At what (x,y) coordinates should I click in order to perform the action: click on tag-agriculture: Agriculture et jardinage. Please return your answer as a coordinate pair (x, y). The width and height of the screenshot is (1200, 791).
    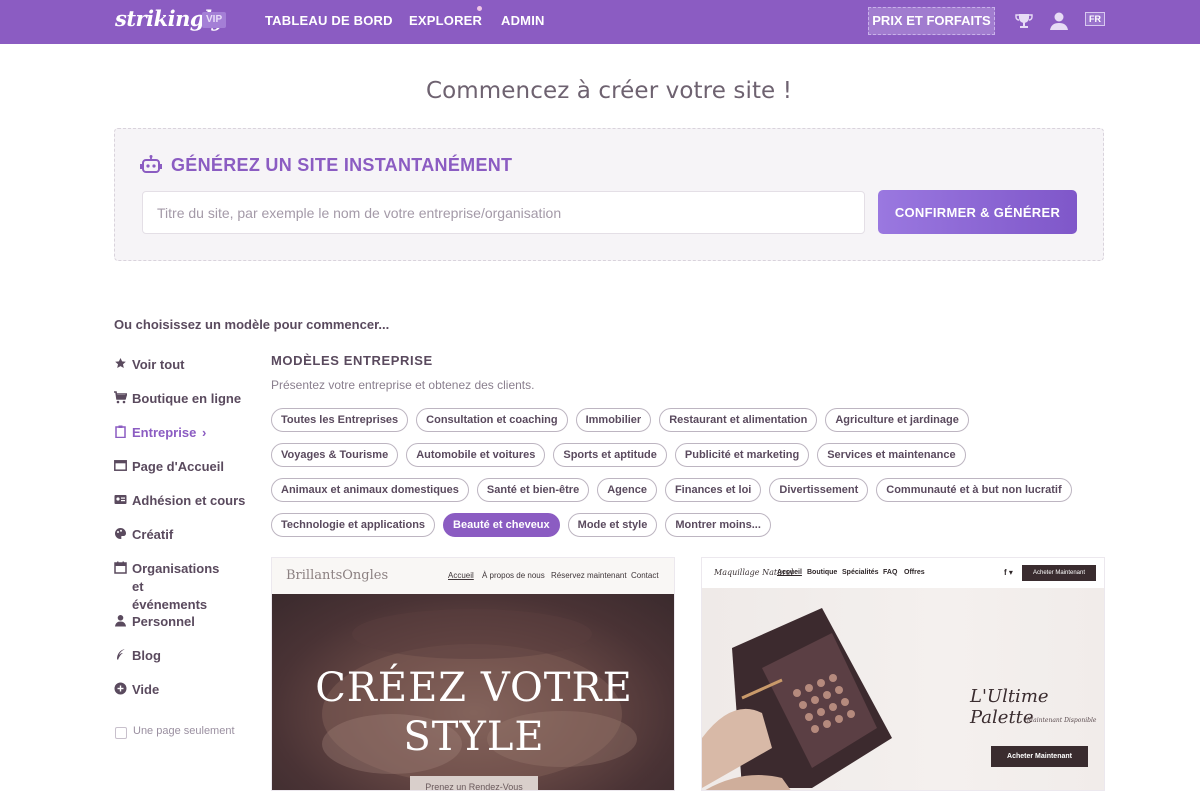
    Looking at the image, I should click on (897, 420).